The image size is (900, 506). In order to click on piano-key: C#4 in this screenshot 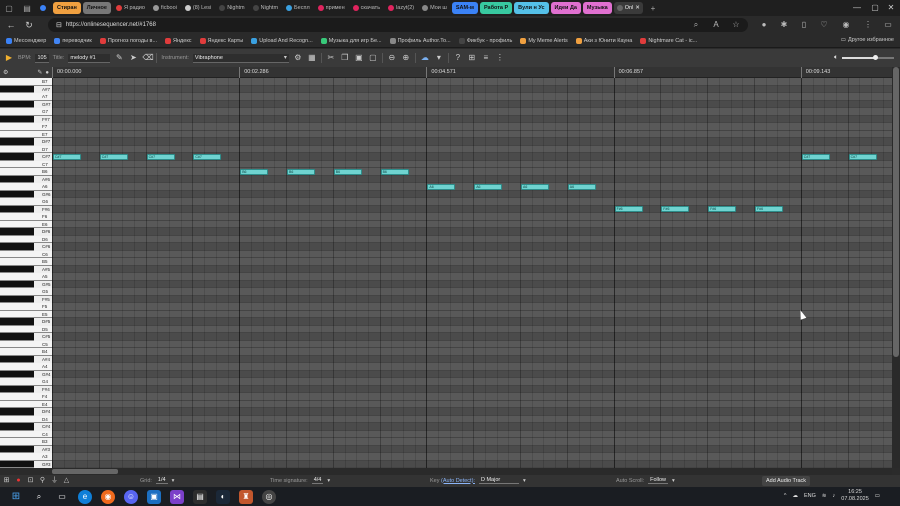, I will do `click(25, 427)`.